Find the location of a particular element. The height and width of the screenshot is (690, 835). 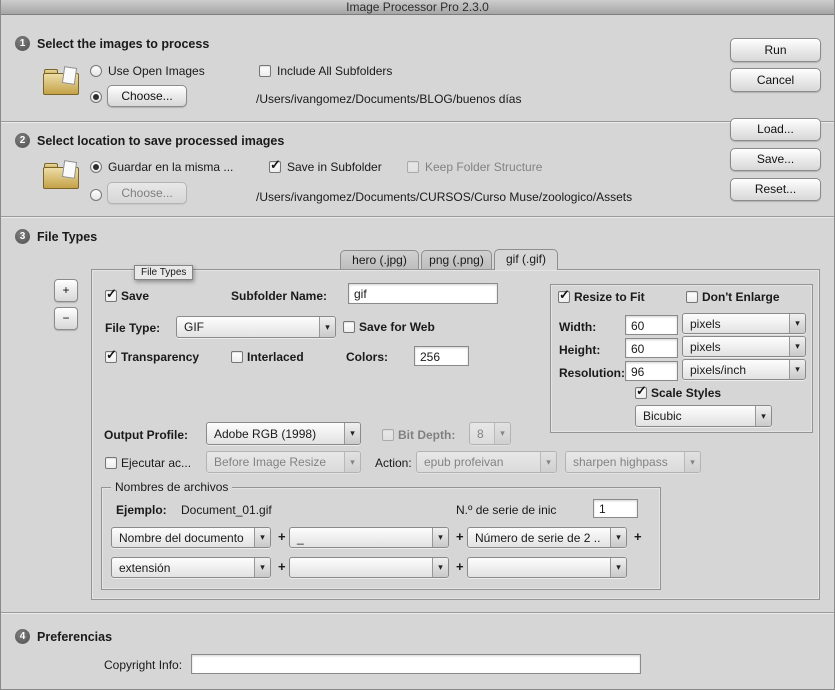

choose-destination-radio is located at coordinates (96, 195).